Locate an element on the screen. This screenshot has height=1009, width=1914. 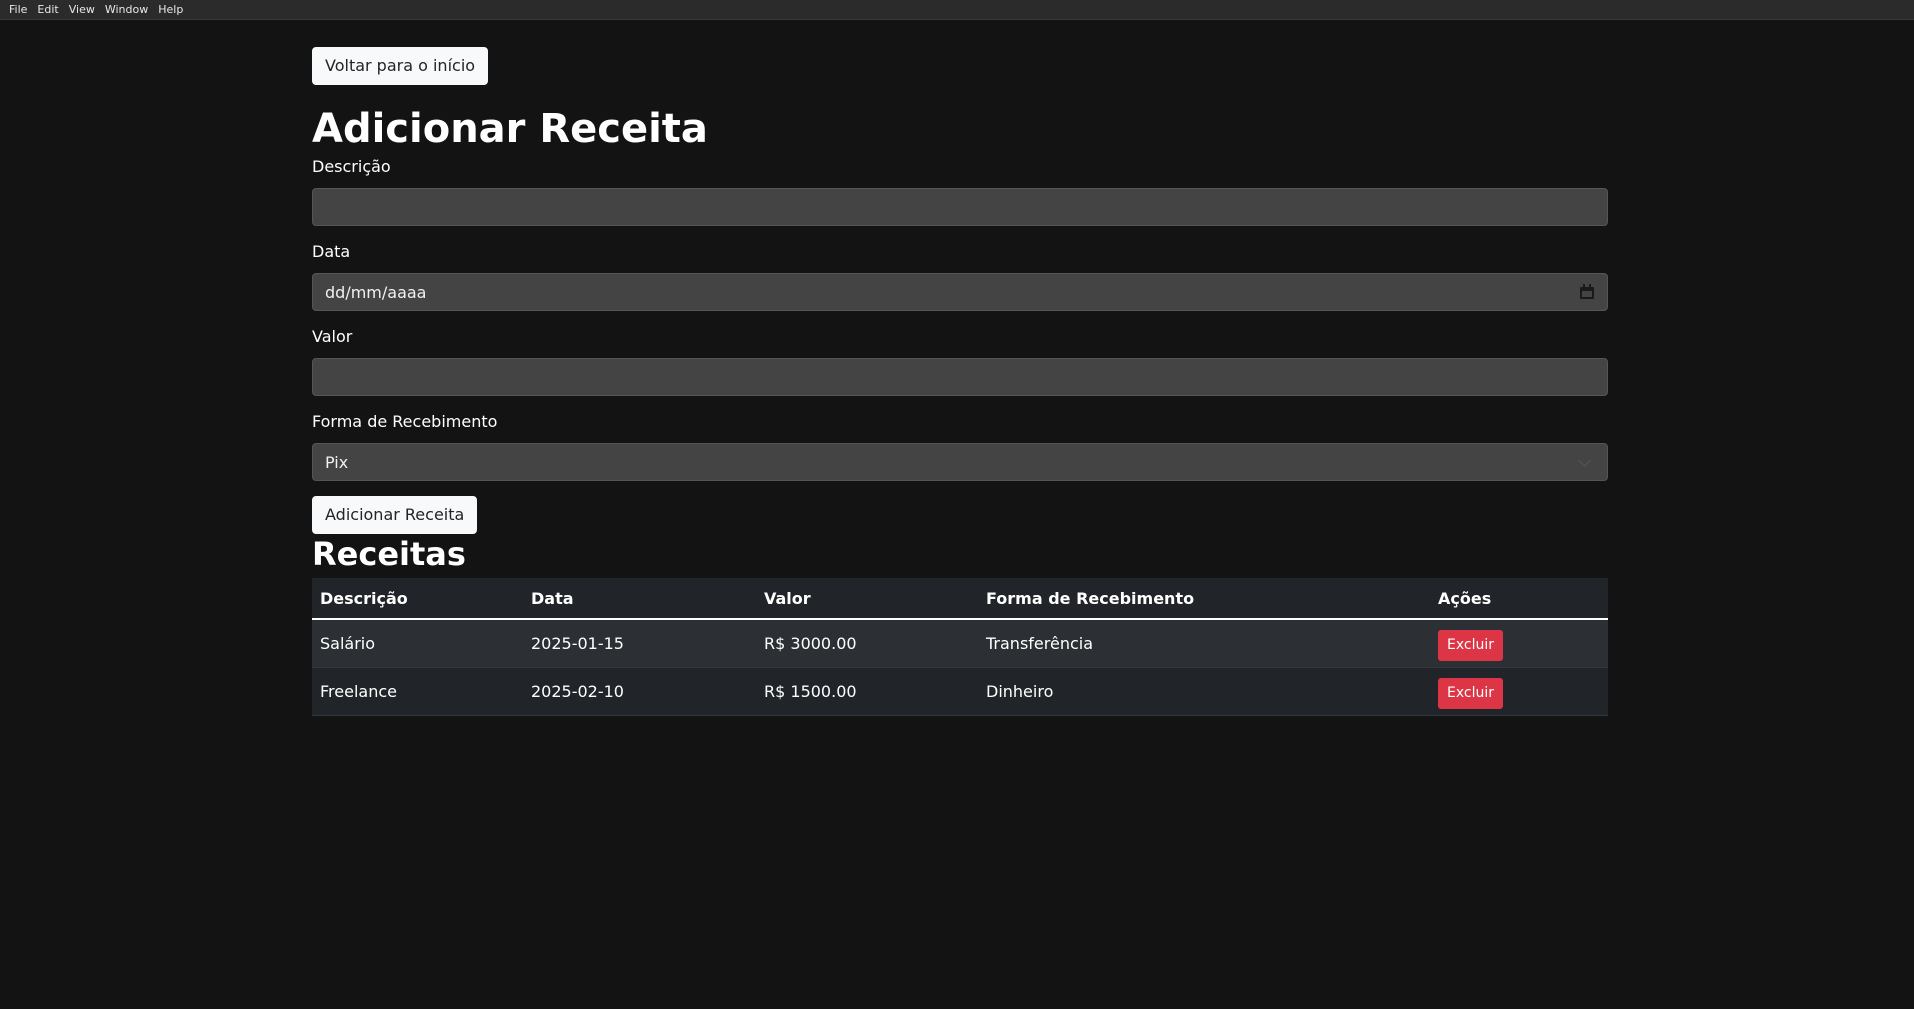
menu-file: File is located at coordinates (18, 9).